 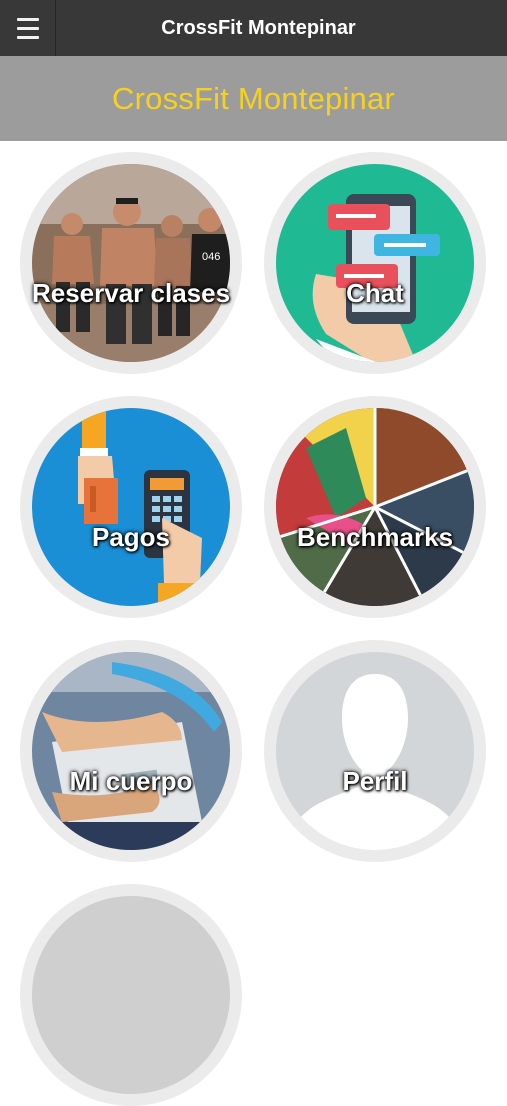 I want to click on gym-banner: CrossFit Montepinar, so click(x=253, y=98).